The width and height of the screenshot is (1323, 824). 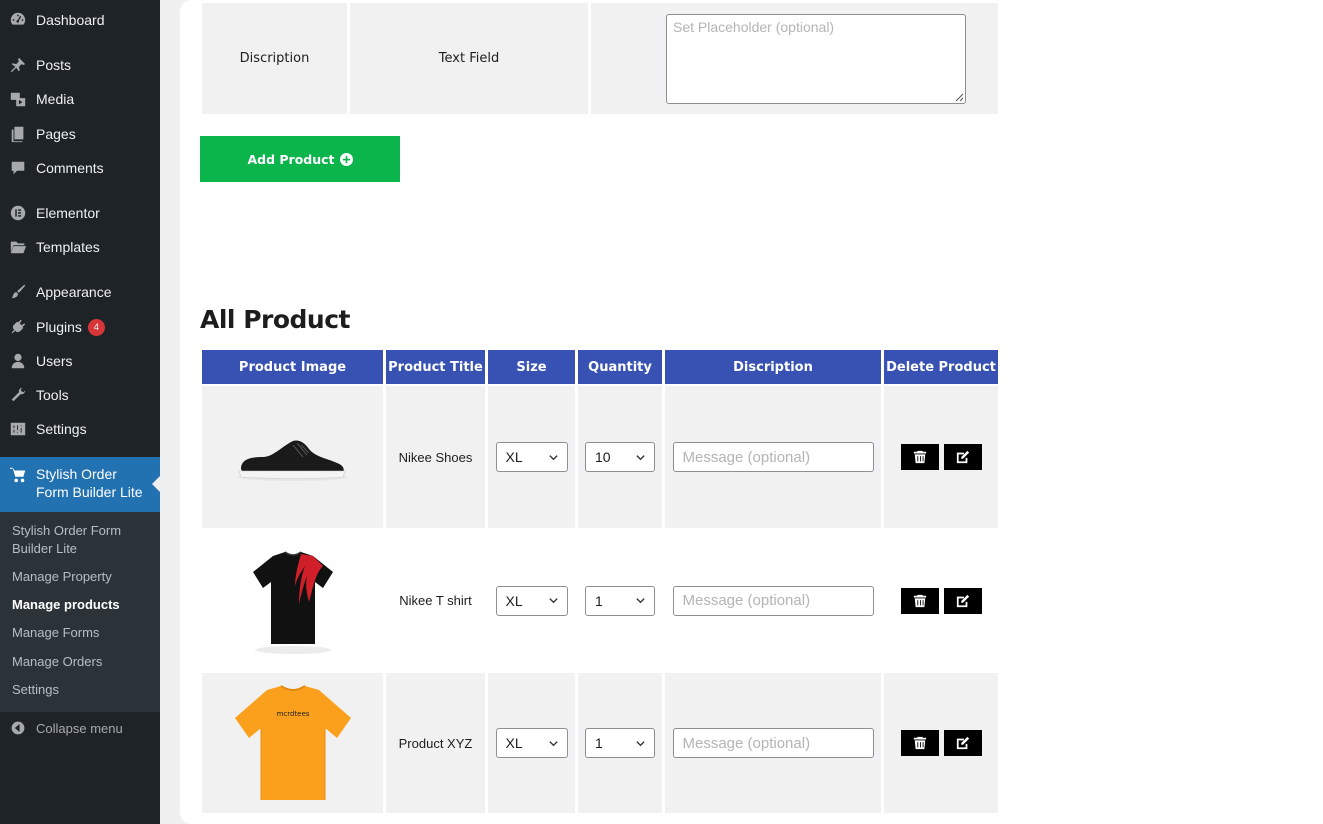 What do you see at coordinates (82, 662) in the screenshot?
I see `submenu-item-manage-orders: Manage Orders` at bounding box center [82, 662].